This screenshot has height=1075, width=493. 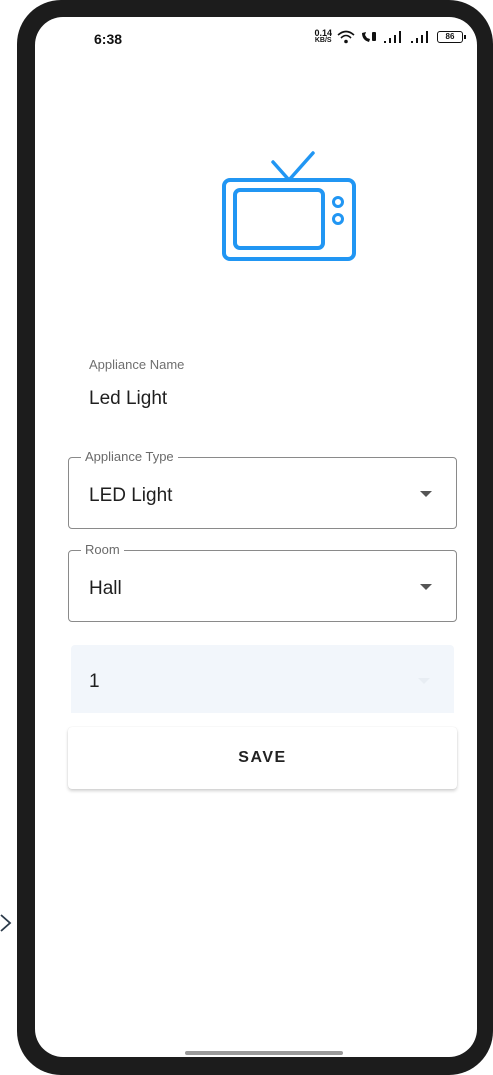 What do you see at coordinates (323, 33) in the screenshot?
I see `network-speed-value: 0.14` at bounding box center [323, 33].